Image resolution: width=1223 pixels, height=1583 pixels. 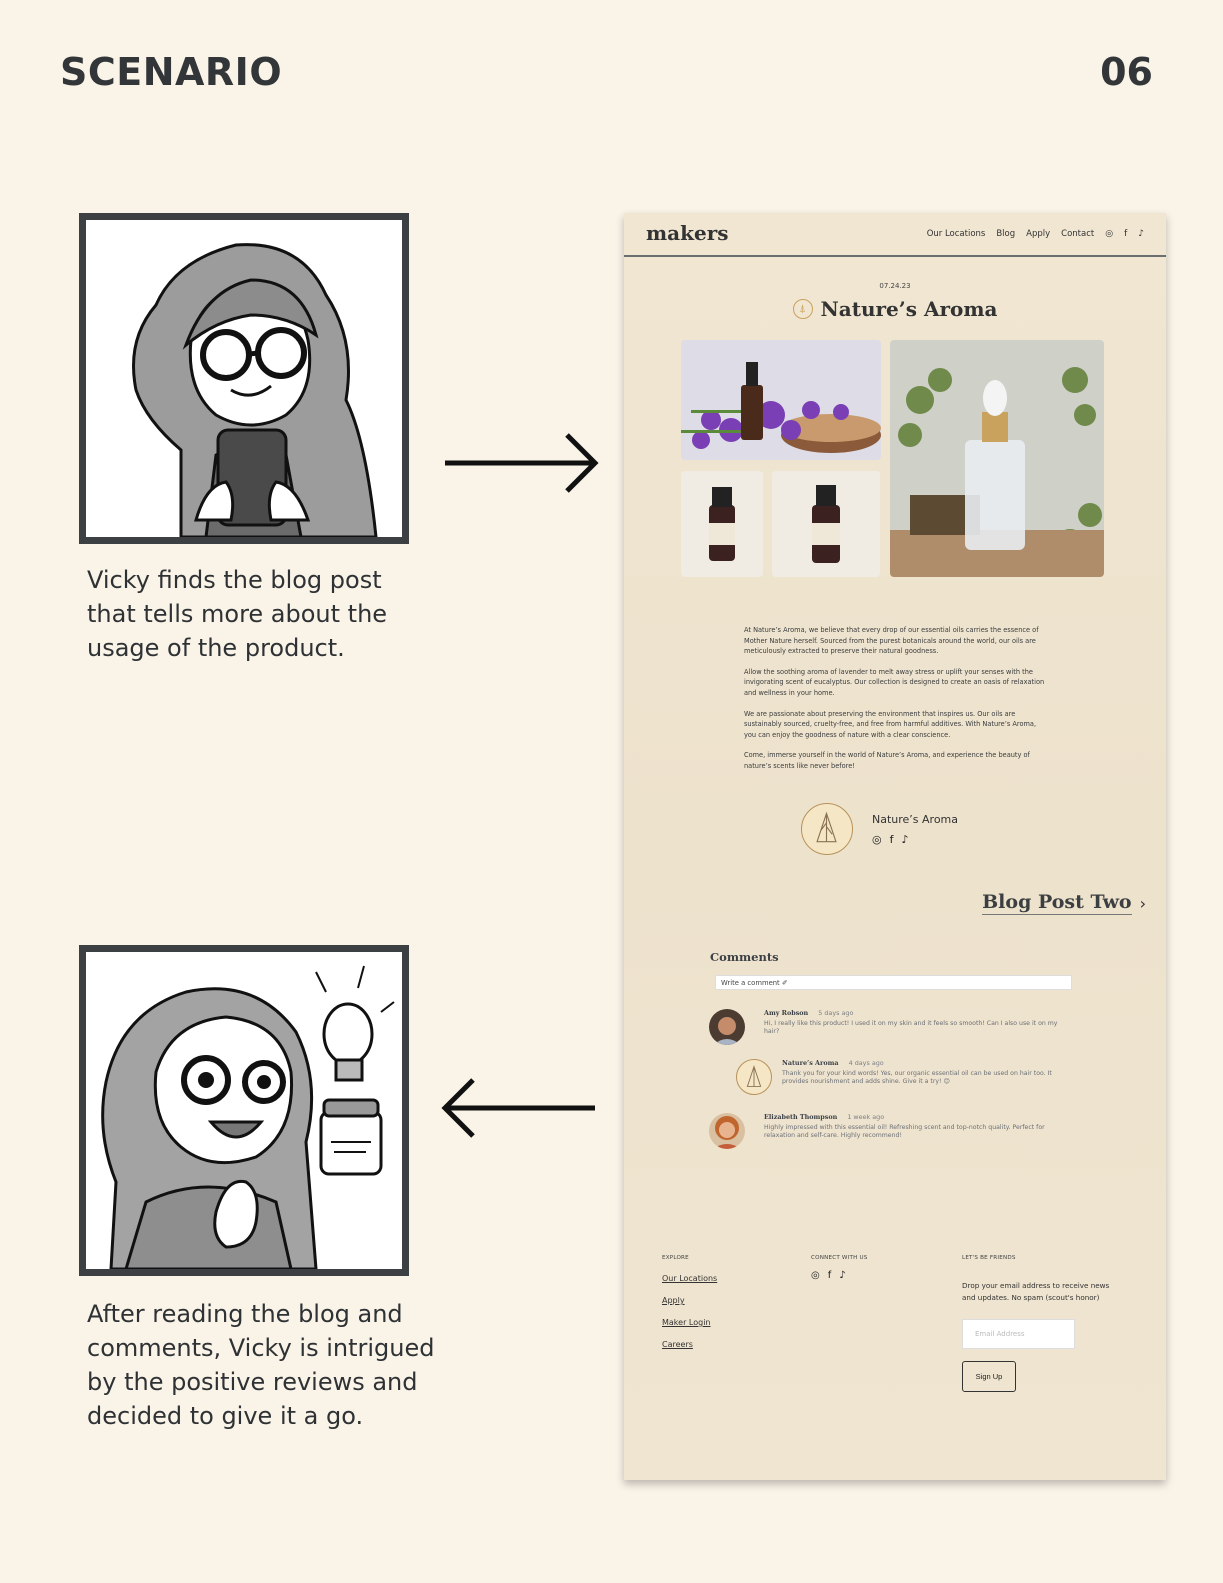 I want to click on footer-link-our-locations: Our Locations, so click(x=689, y=1278).